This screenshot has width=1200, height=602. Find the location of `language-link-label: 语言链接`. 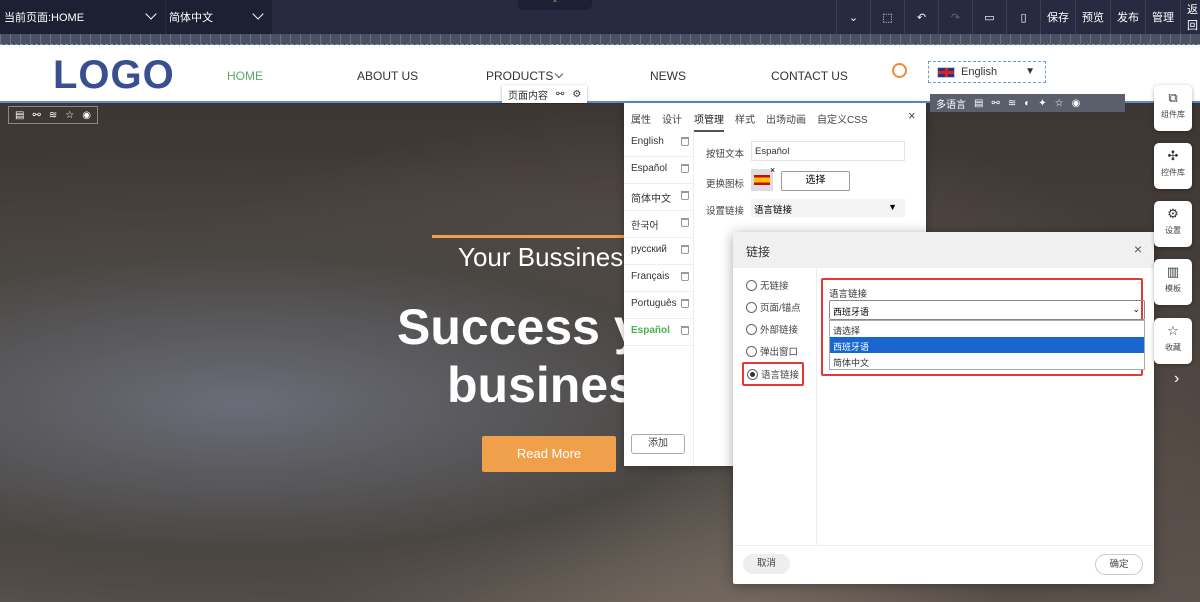

language-link-label: 语言链接 is located at coordinates (848, 294).